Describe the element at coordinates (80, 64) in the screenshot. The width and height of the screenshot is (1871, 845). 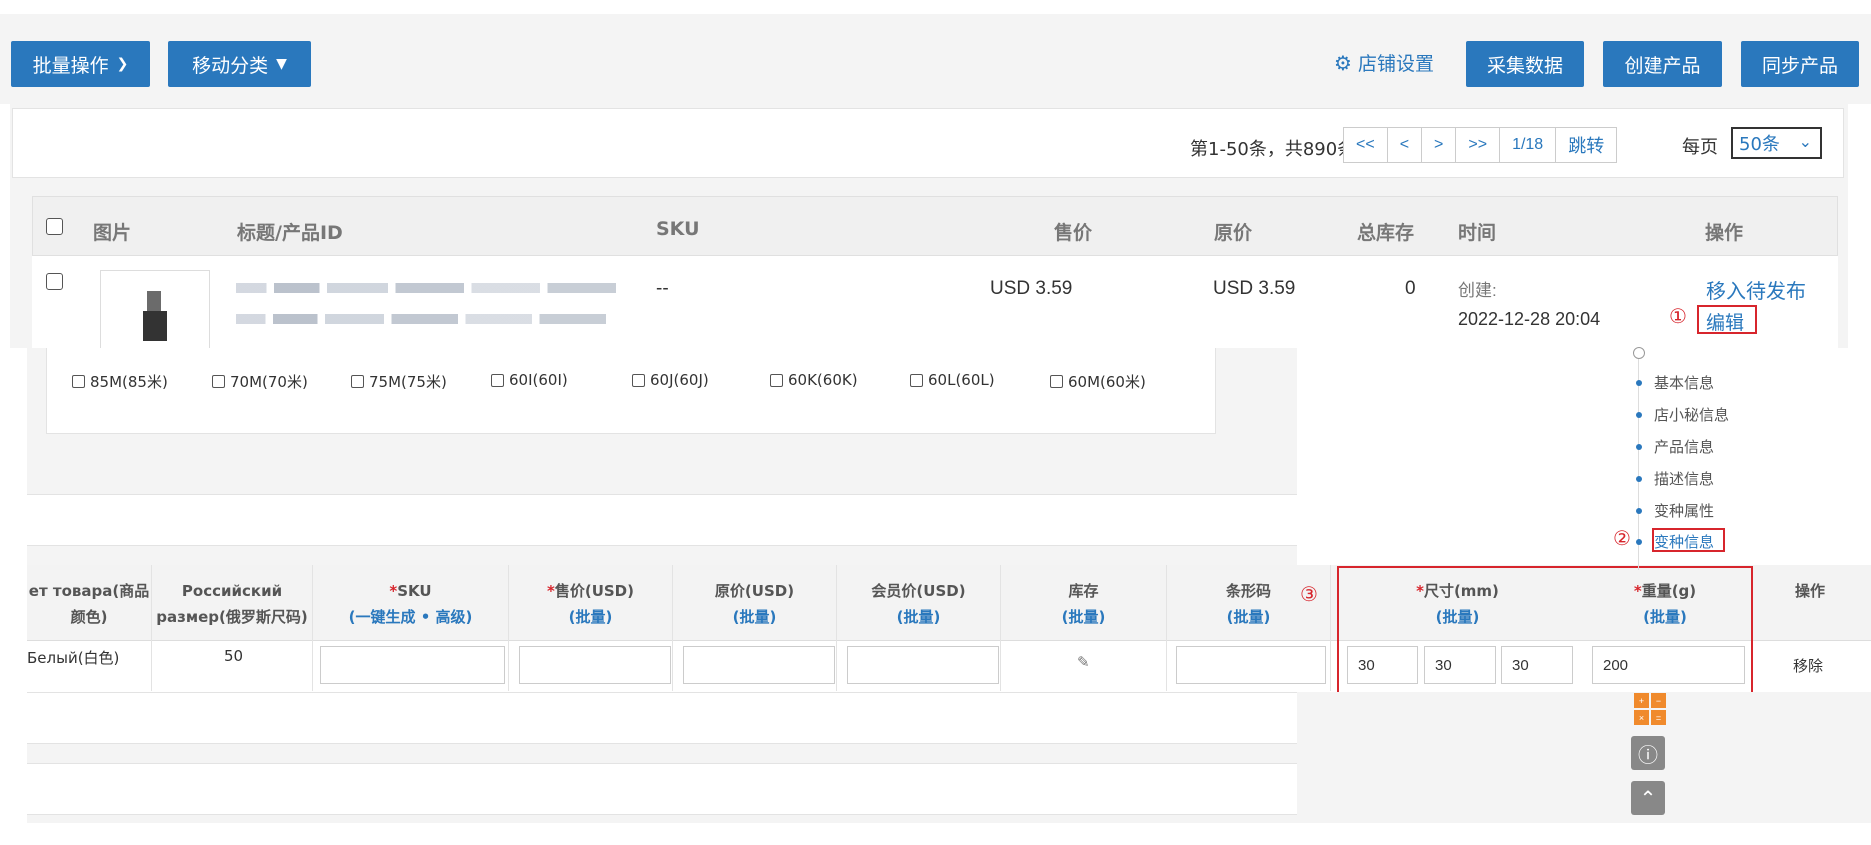
I see `bulk-operations-button: 批量操作 ❯` at that location.